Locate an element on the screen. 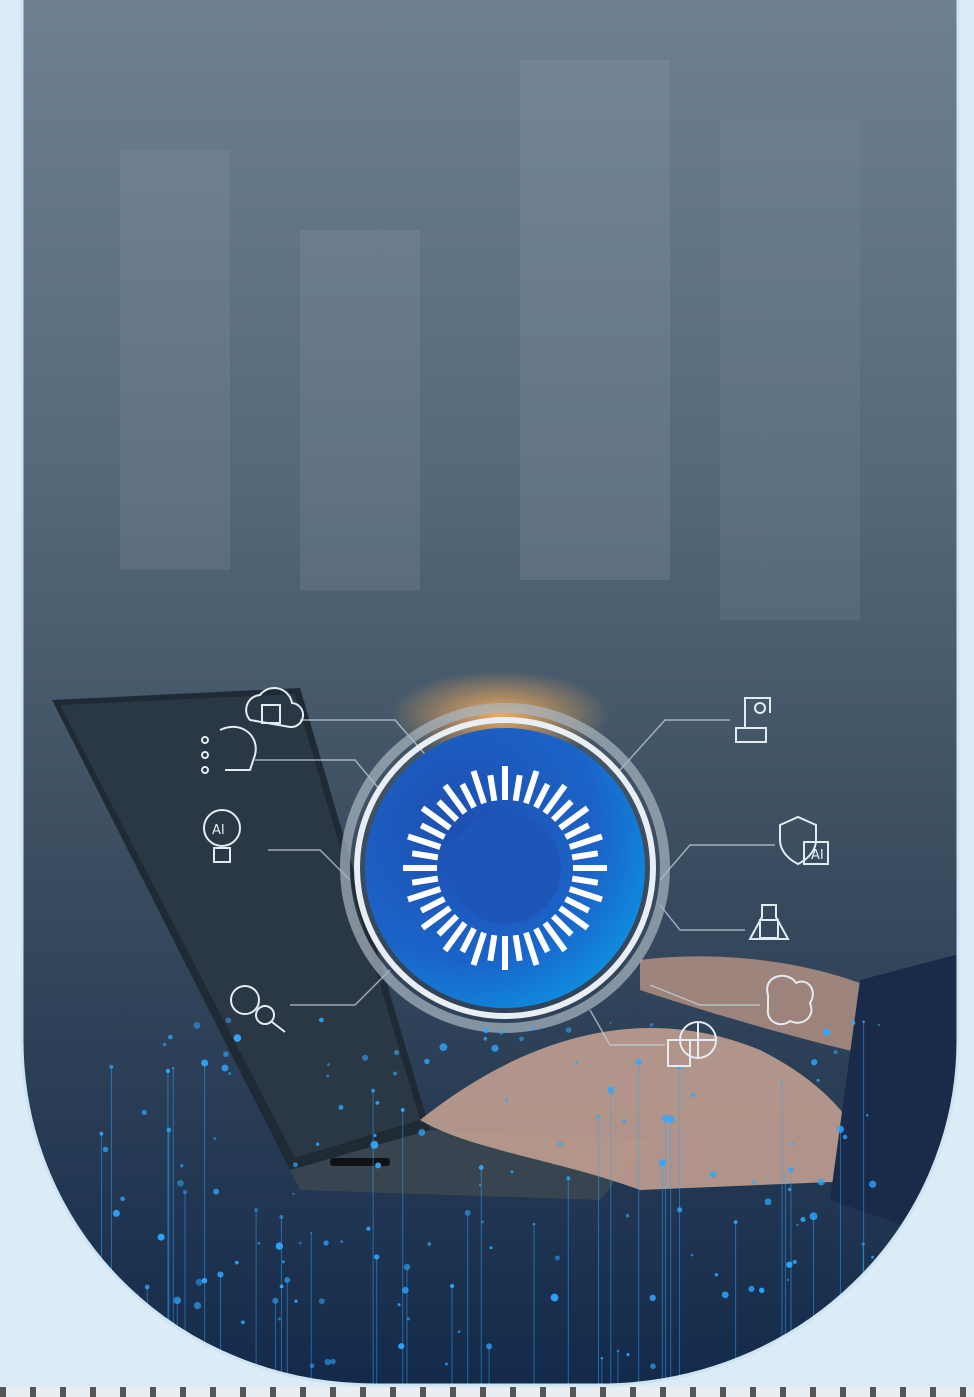  bottom-decorative-strip is located at coordinates (487, 1392).